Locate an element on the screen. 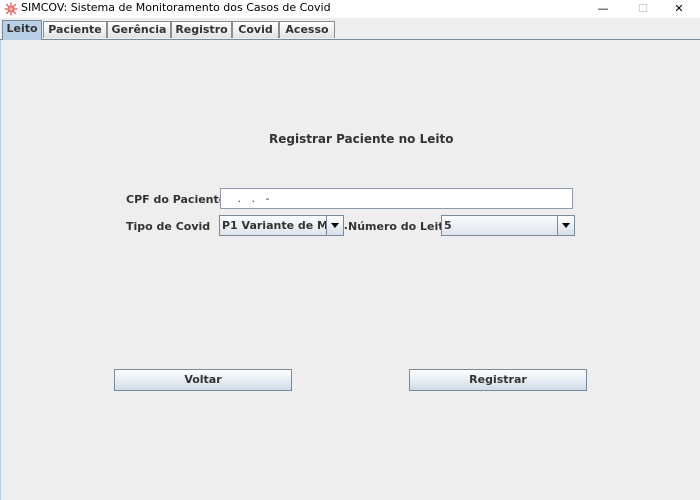 This screenshot has width=700, height=500. tab-acesso: Acesso is located at coordinates (307, 29).